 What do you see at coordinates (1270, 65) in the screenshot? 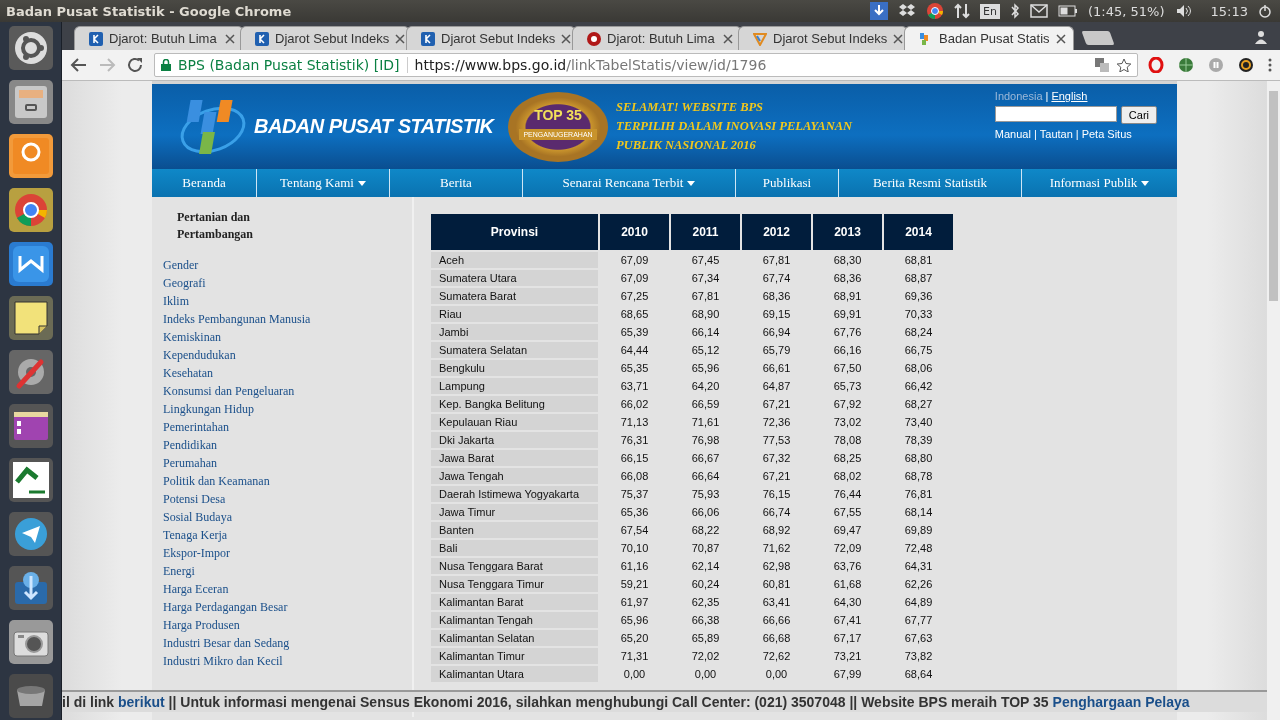
I see `menu-icon` at bounding box center [1270, 65].